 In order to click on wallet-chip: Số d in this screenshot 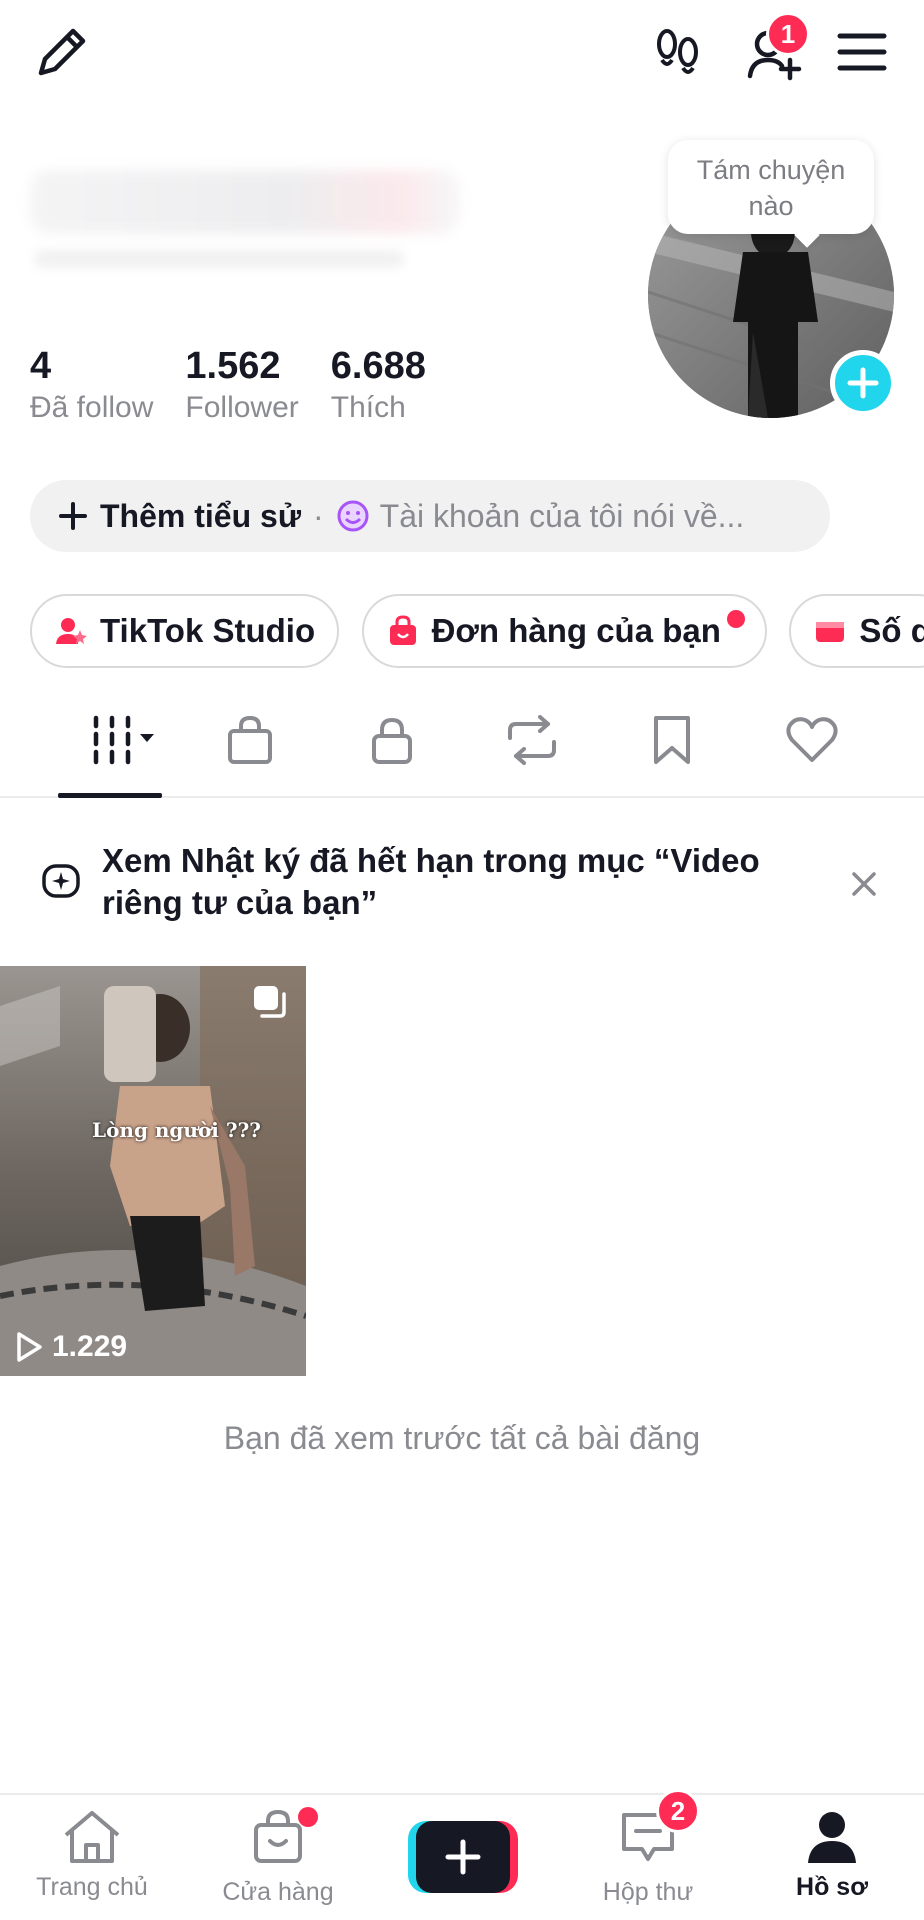, I will do `click(856, 631)`.